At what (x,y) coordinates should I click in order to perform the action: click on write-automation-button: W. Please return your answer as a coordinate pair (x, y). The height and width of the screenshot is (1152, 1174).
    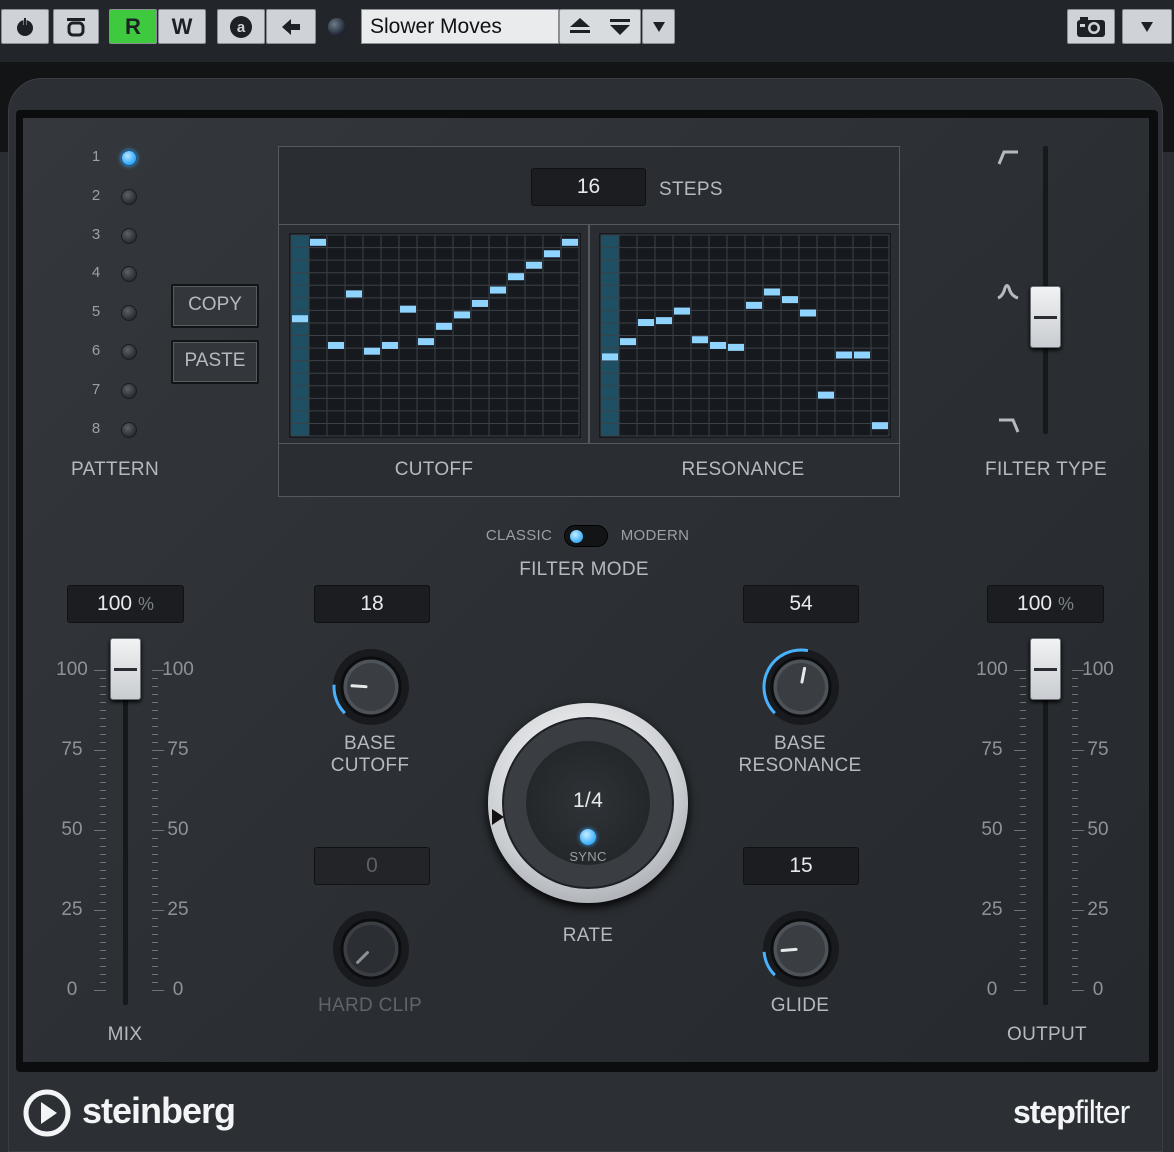
    Looking at the image, I should click on (182, 26).